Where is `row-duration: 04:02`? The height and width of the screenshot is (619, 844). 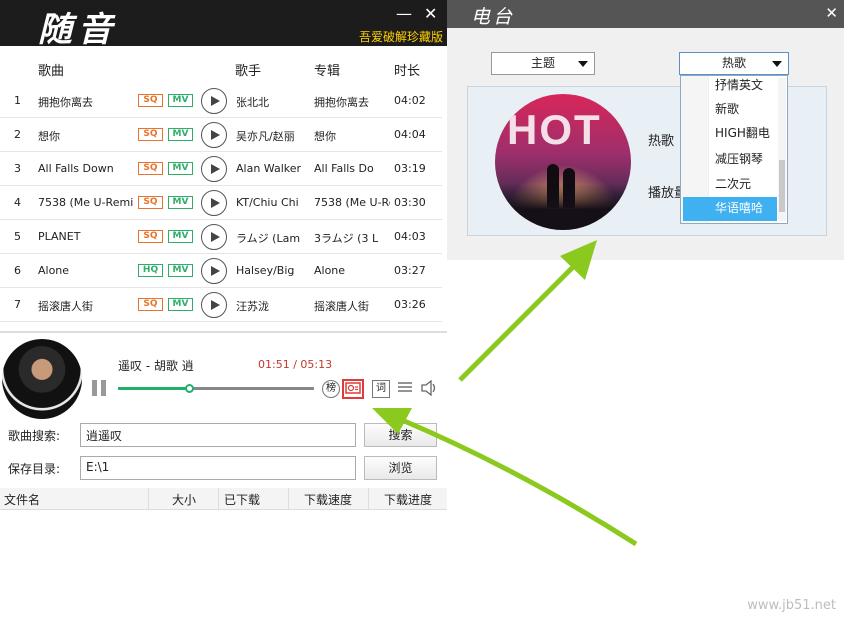 row-duration: 04:02 is located at coordinates (410, 100).